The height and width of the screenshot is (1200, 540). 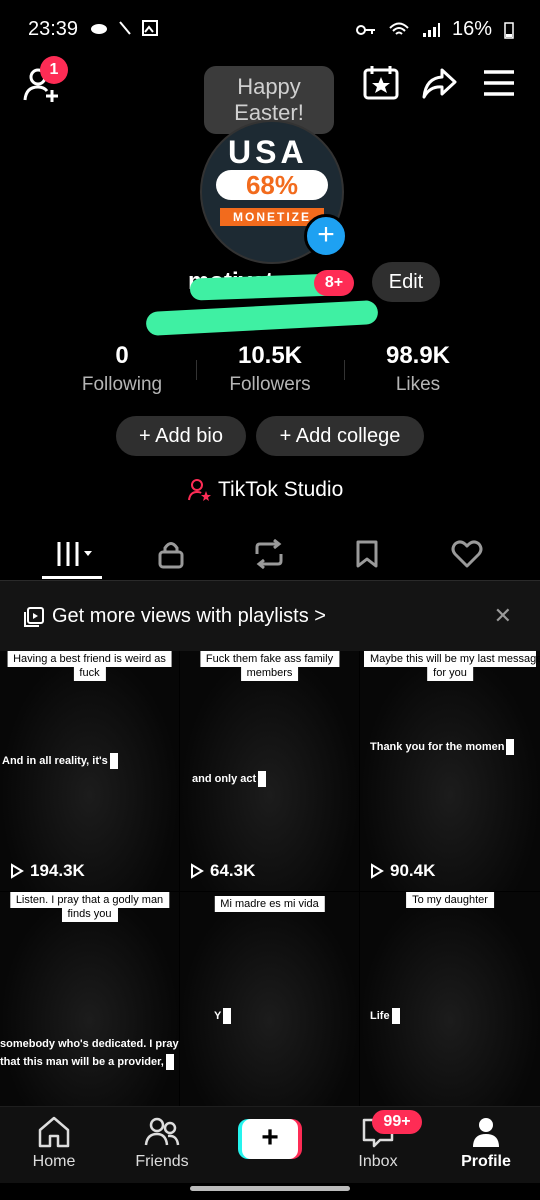 What do you see at coordinates (365, 29) in the screenshot?
I see `key-icon` at bounding box center [365, 29].